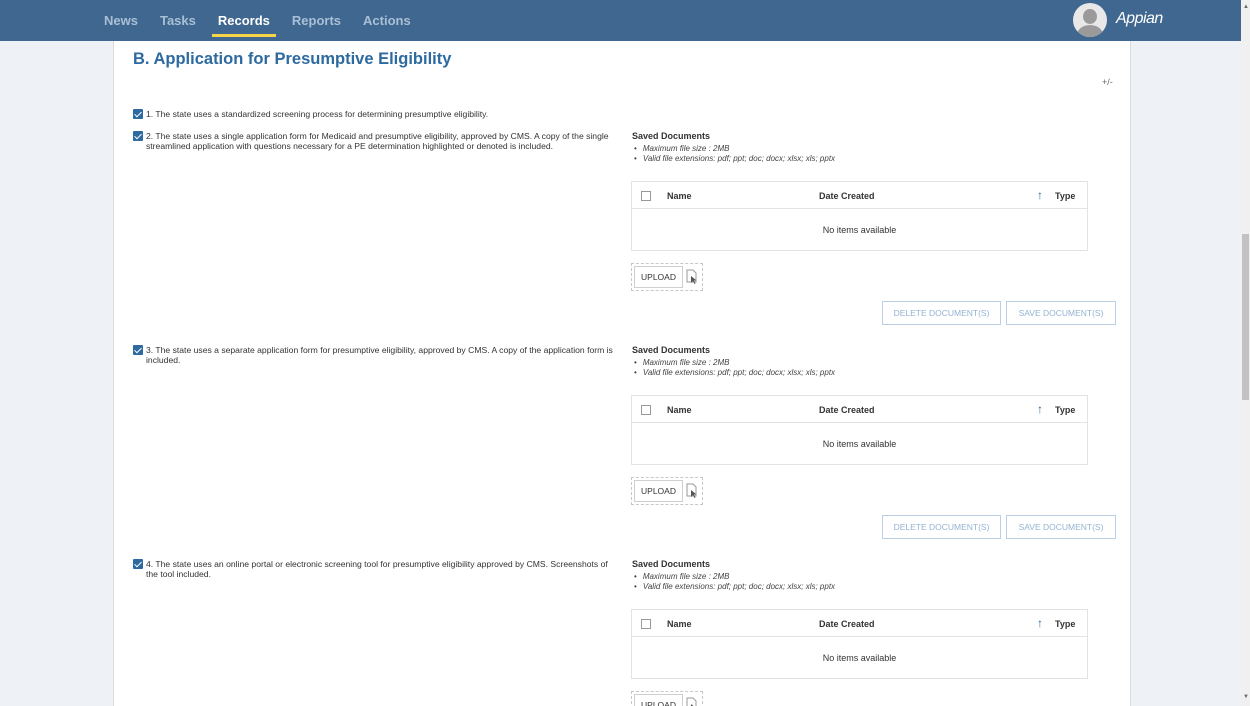 This screenshot has height=706, width=1250. What do you see at coordinates (1246, 697) in the screenshot?
I see `scroll-down-arrow-icon: ▼` at bounding box center [1246, 697].